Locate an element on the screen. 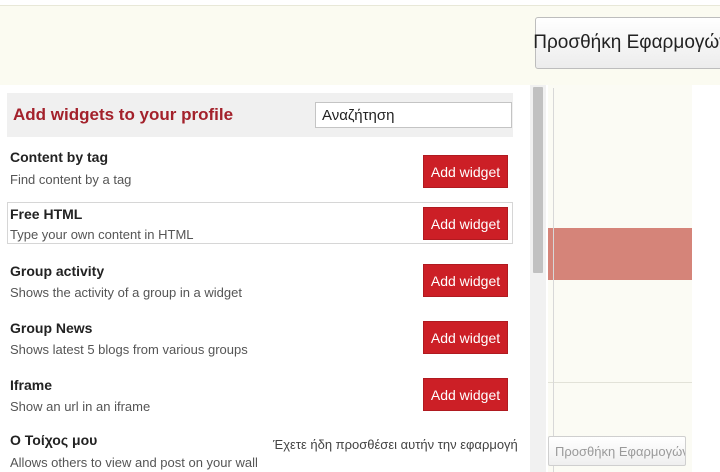 This screenshot has width=720, height=472. widget-title: Free HTML is located at coordinates (46, 214).